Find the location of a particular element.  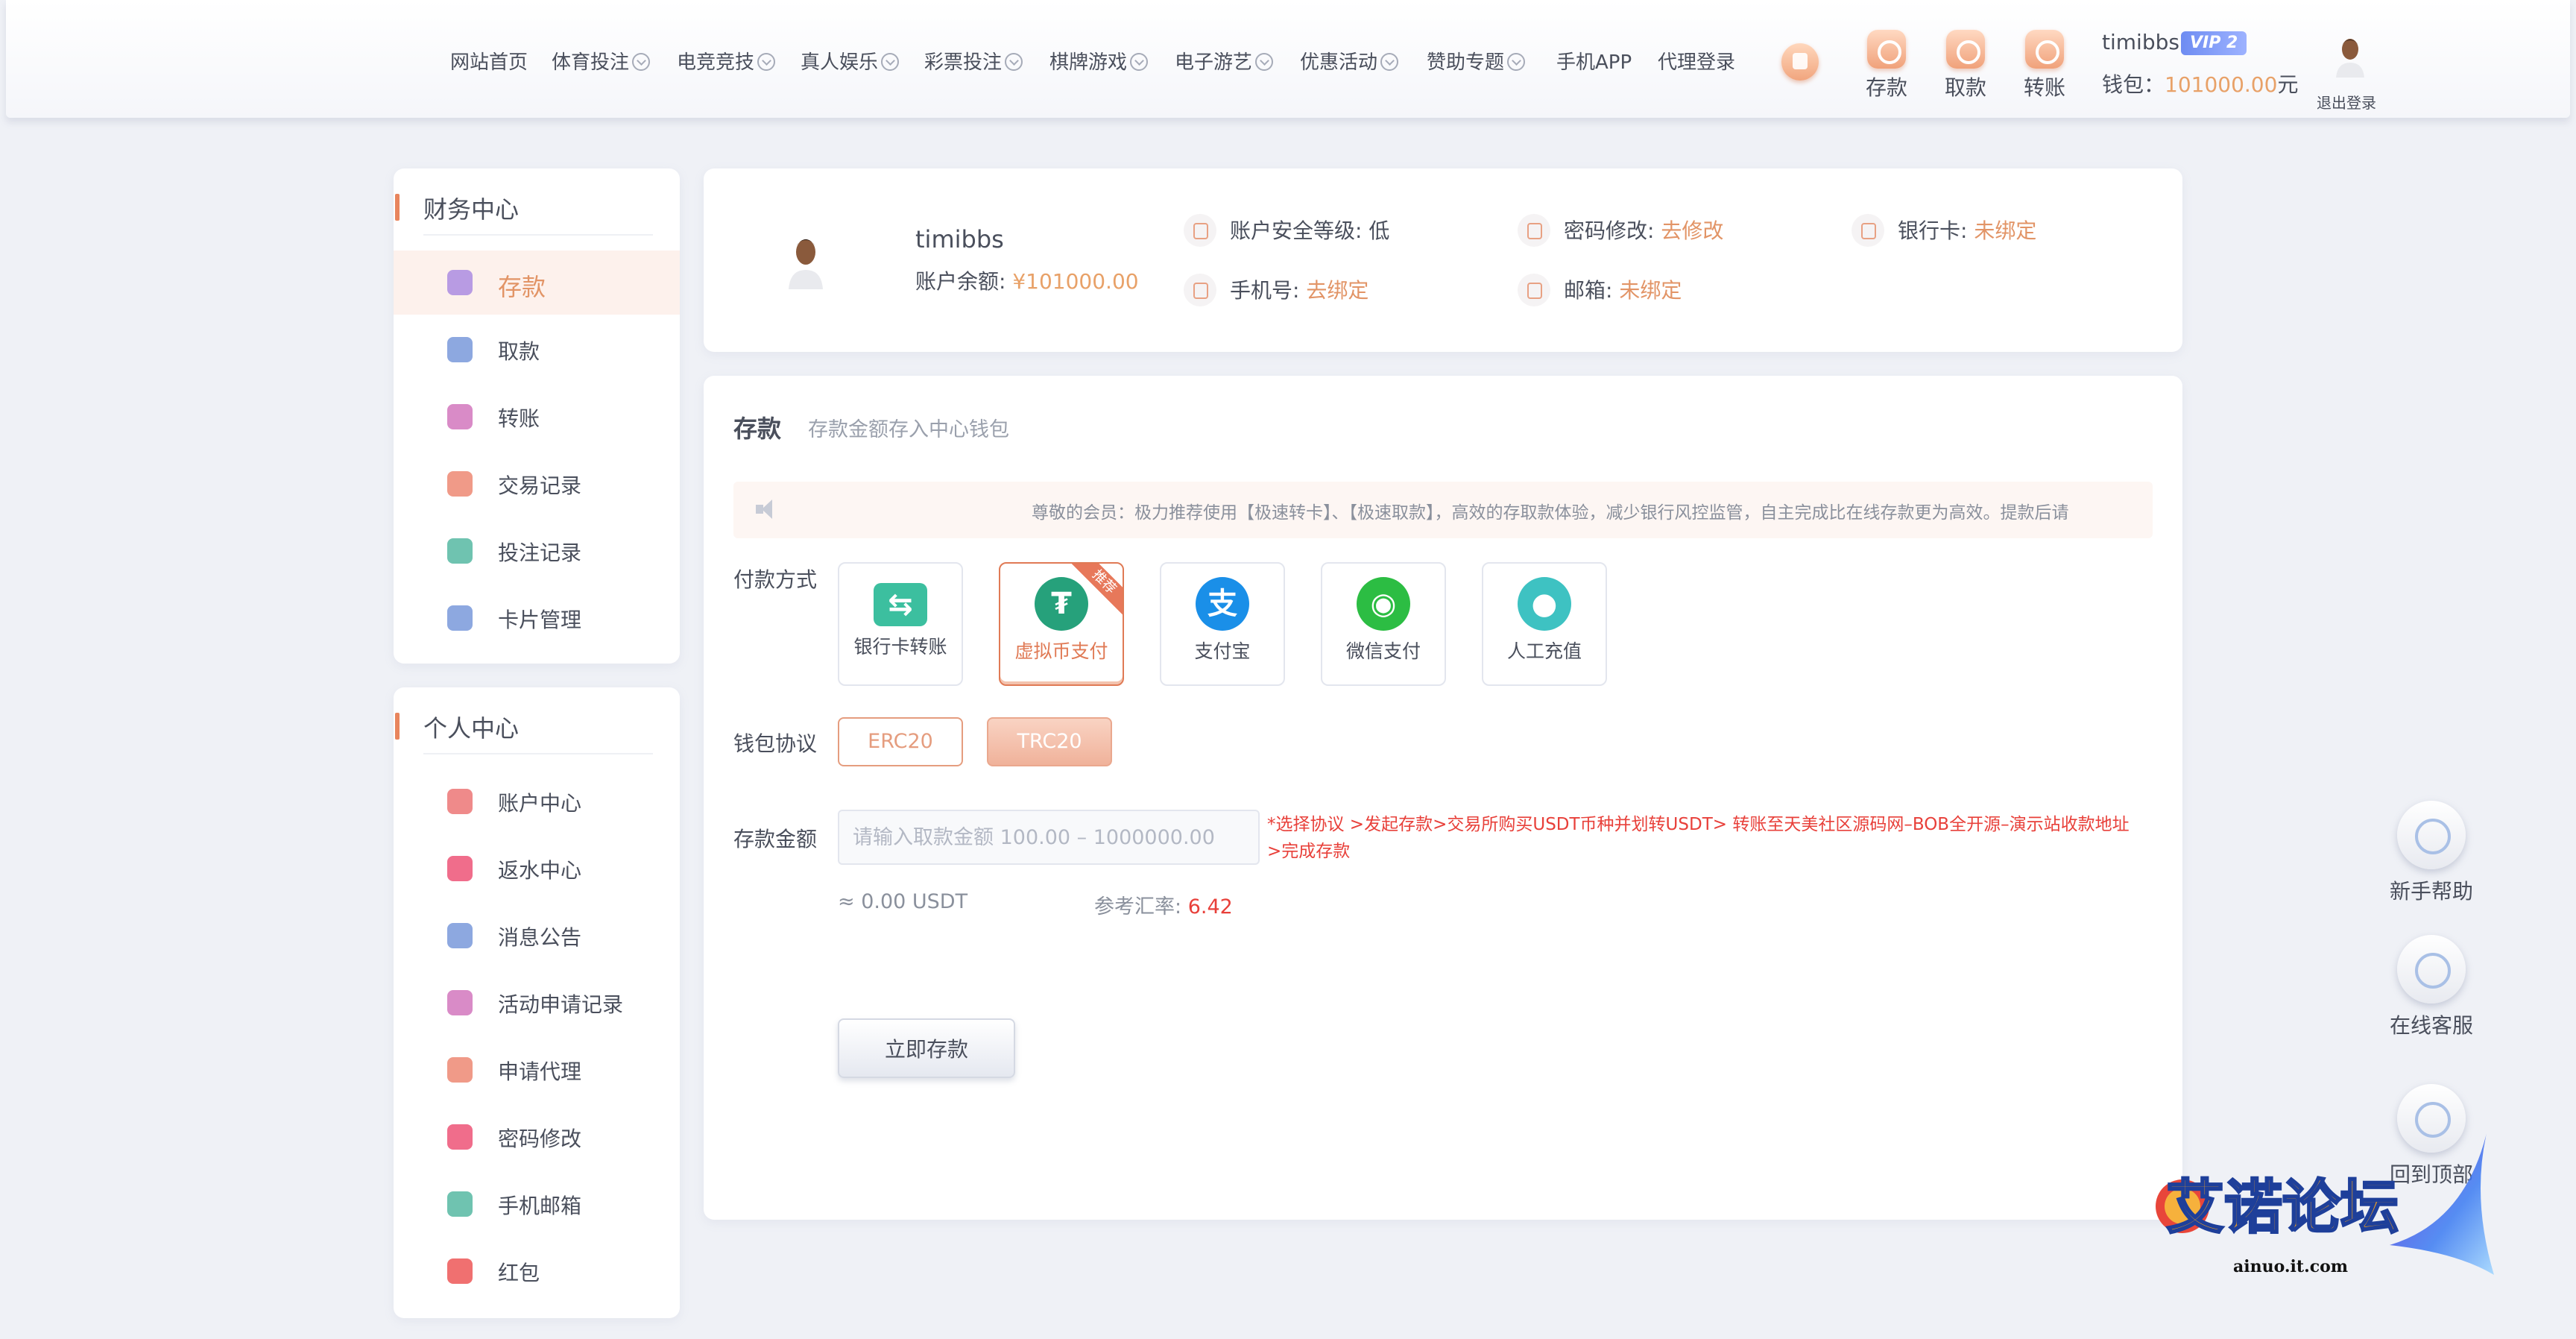

bank-bind-link: 未绑定 is located at coordinates (2005, 230).